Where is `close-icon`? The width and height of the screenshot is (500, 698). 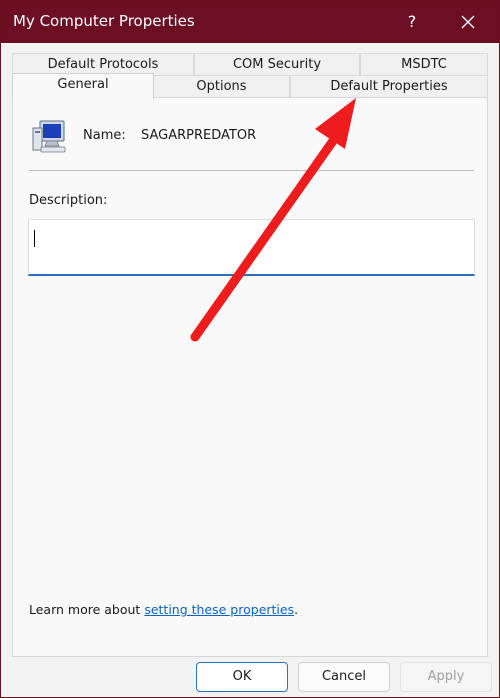 close-icon is located at coordinates (468, 22).